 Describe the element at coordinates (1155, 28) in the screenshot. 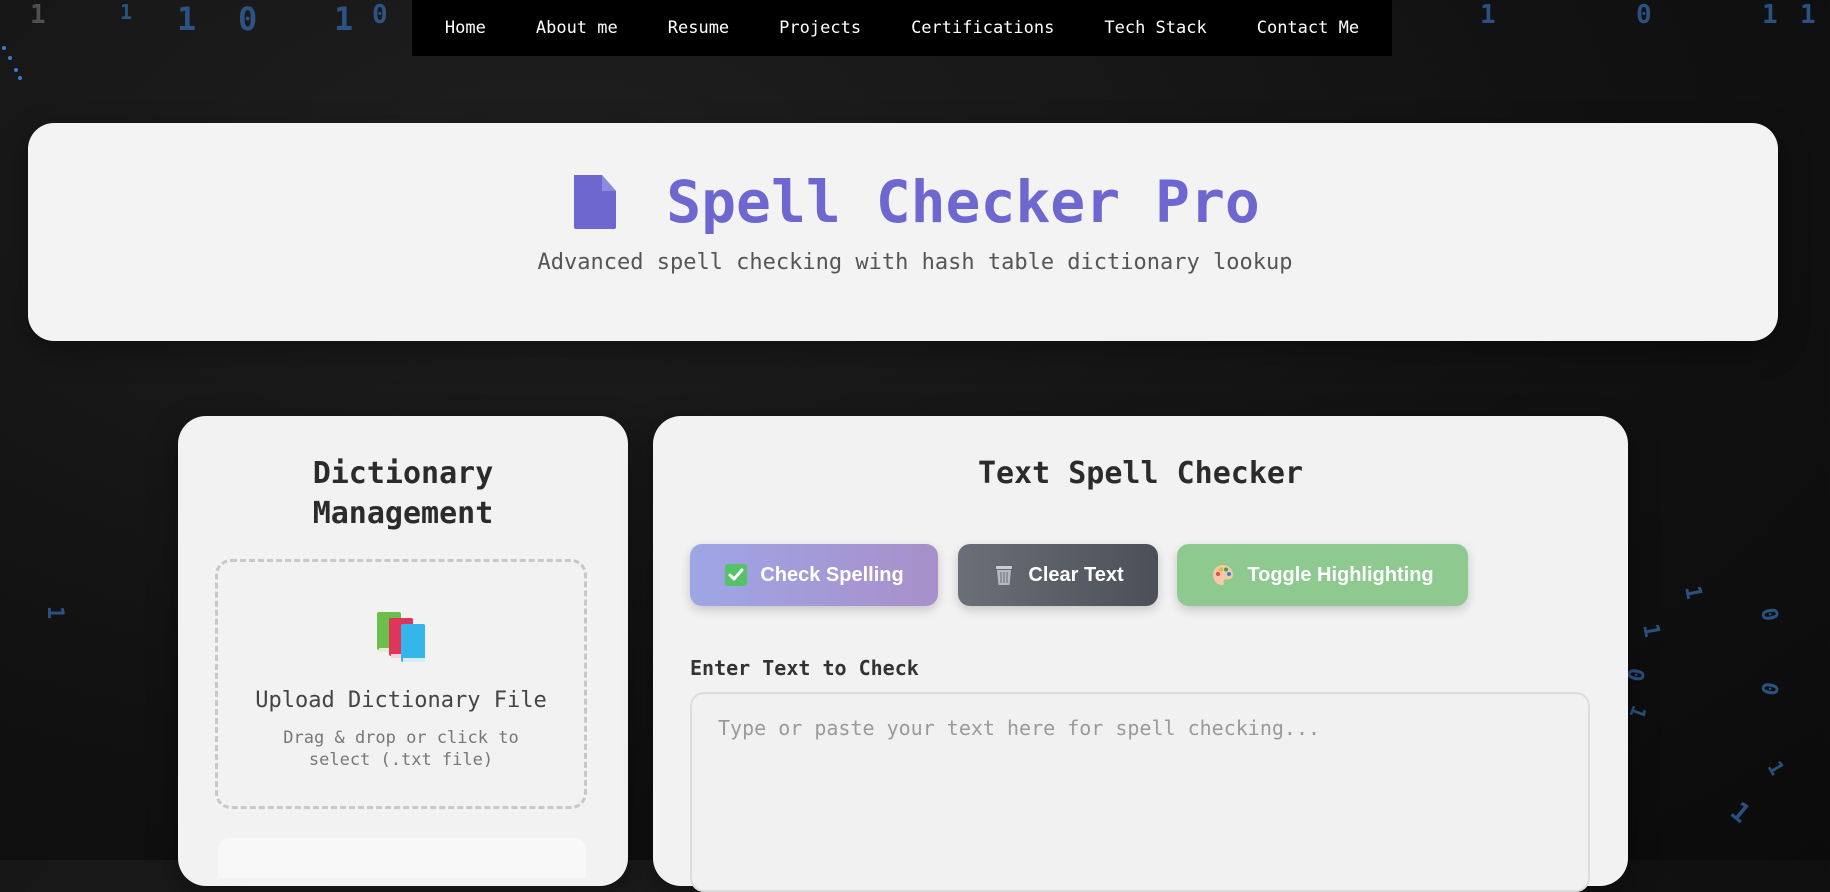

I see `nav-tech-stack: Tech Stack` at that location.